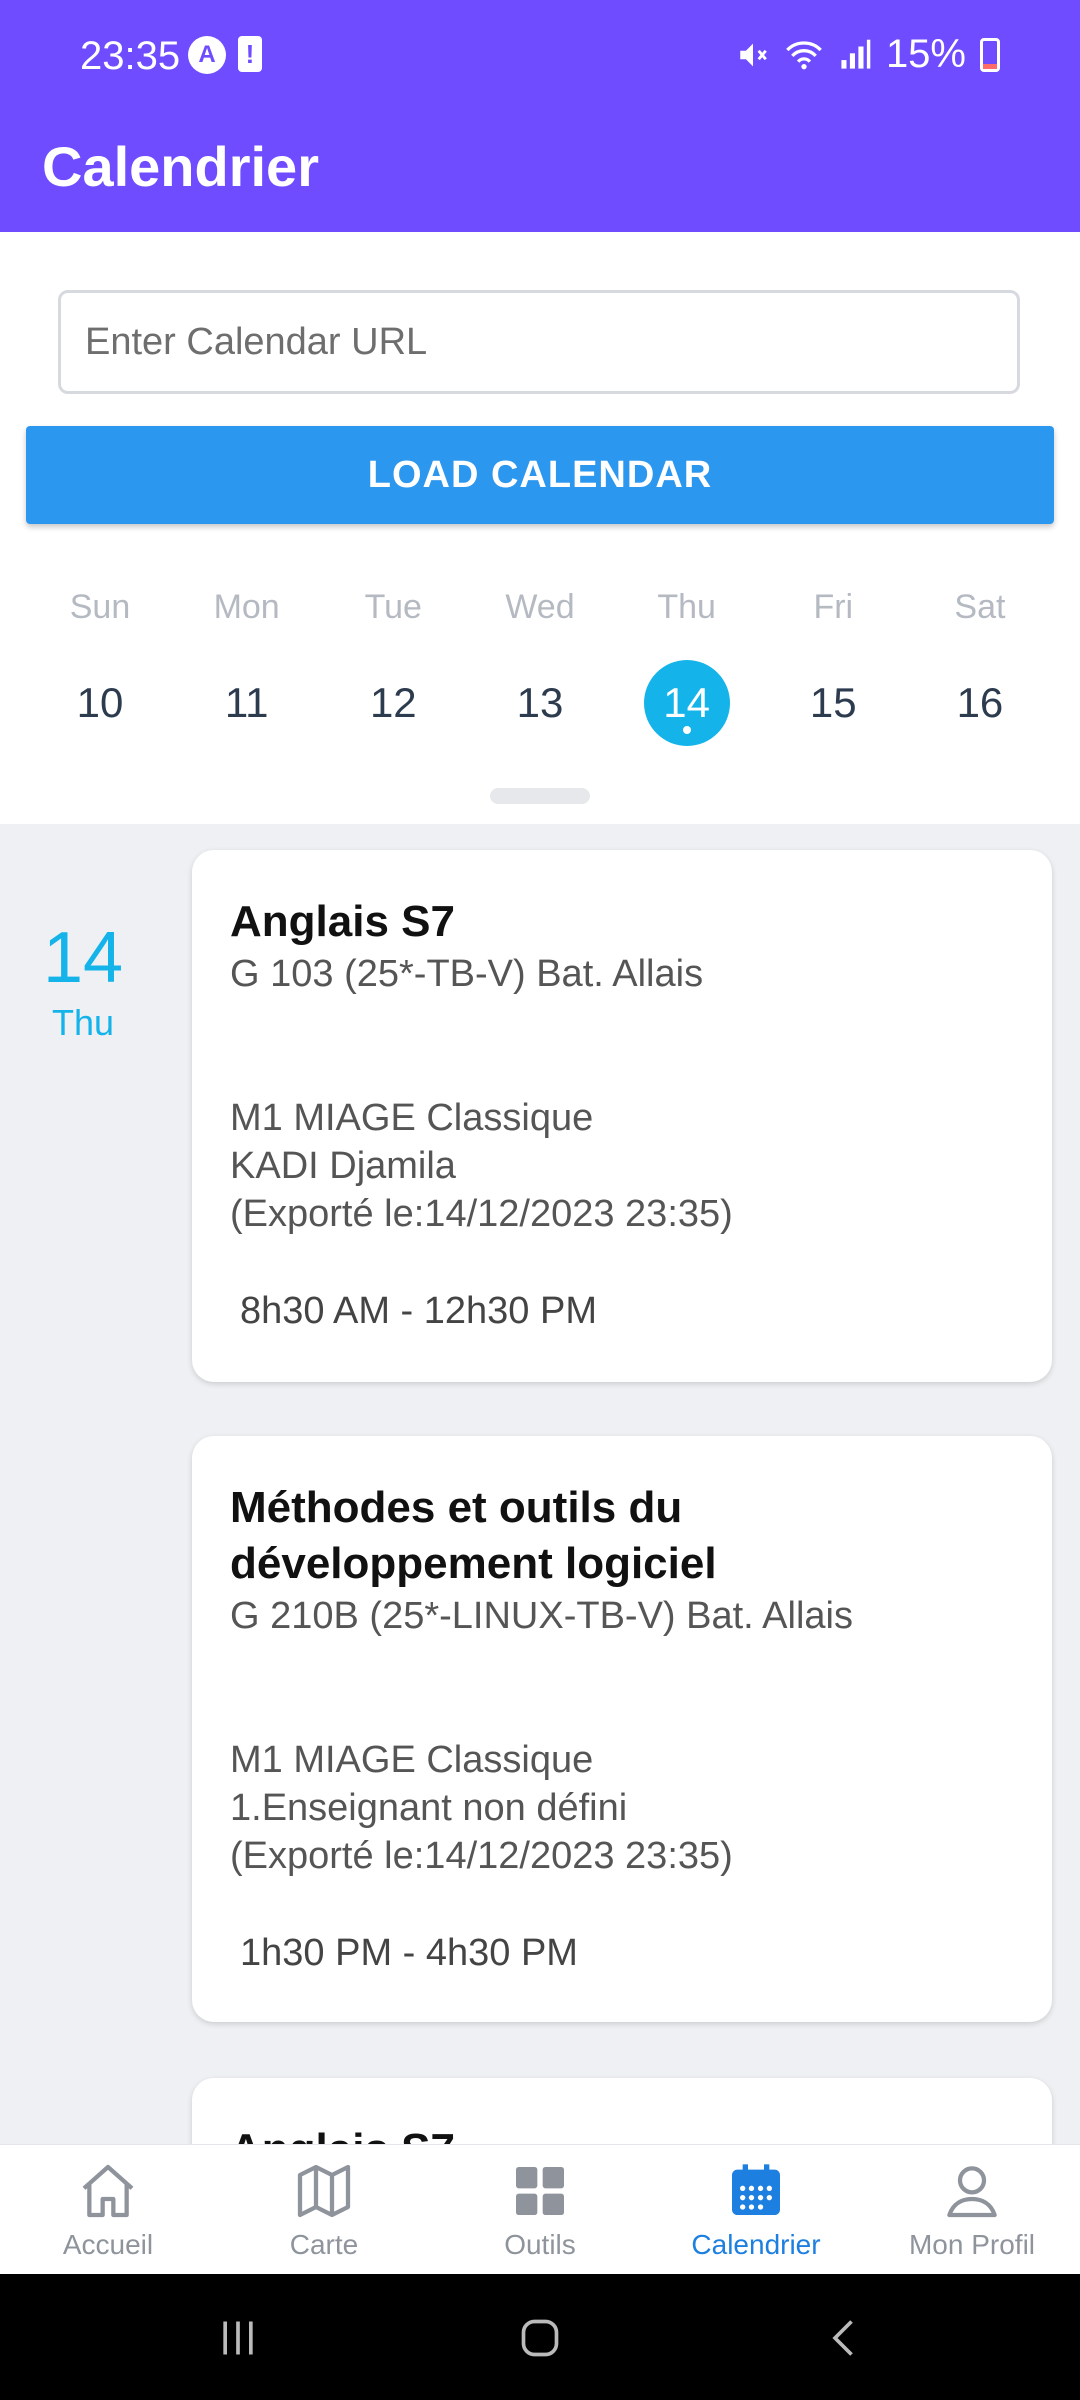 This screenshot has width=1080, height=2400. I want to click on day-number: 15, so click(833, 703).